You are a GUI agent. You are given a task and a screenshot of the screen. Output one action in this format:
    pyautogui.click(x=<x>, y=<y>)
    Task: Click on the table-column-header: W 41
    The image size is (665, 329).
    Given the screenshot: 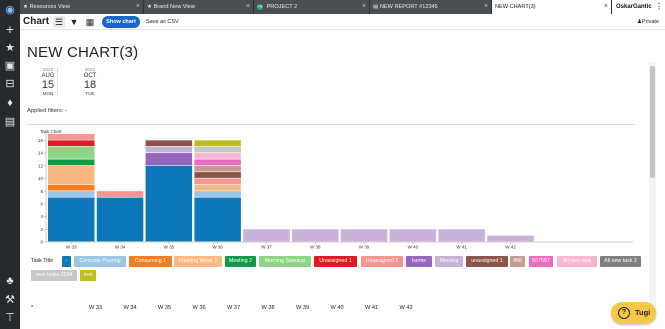 What is the action you would take?
    pyautogui.click(x=371, y=308)
    